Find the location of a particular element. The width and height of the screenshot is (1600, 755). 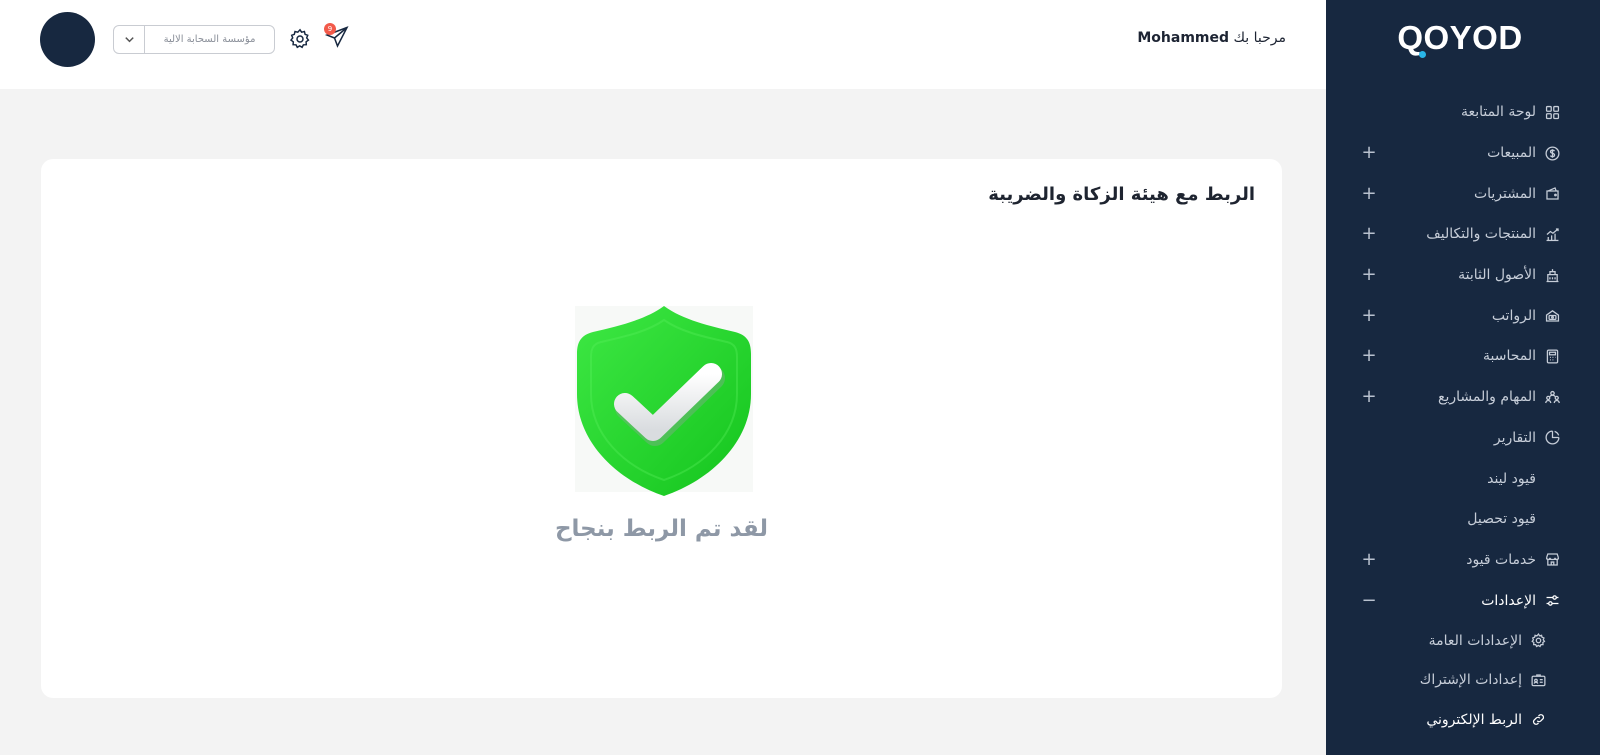

sidebar-item-products-costs: المنتجات والتكاليف + is located at coordinates (1463, 234).